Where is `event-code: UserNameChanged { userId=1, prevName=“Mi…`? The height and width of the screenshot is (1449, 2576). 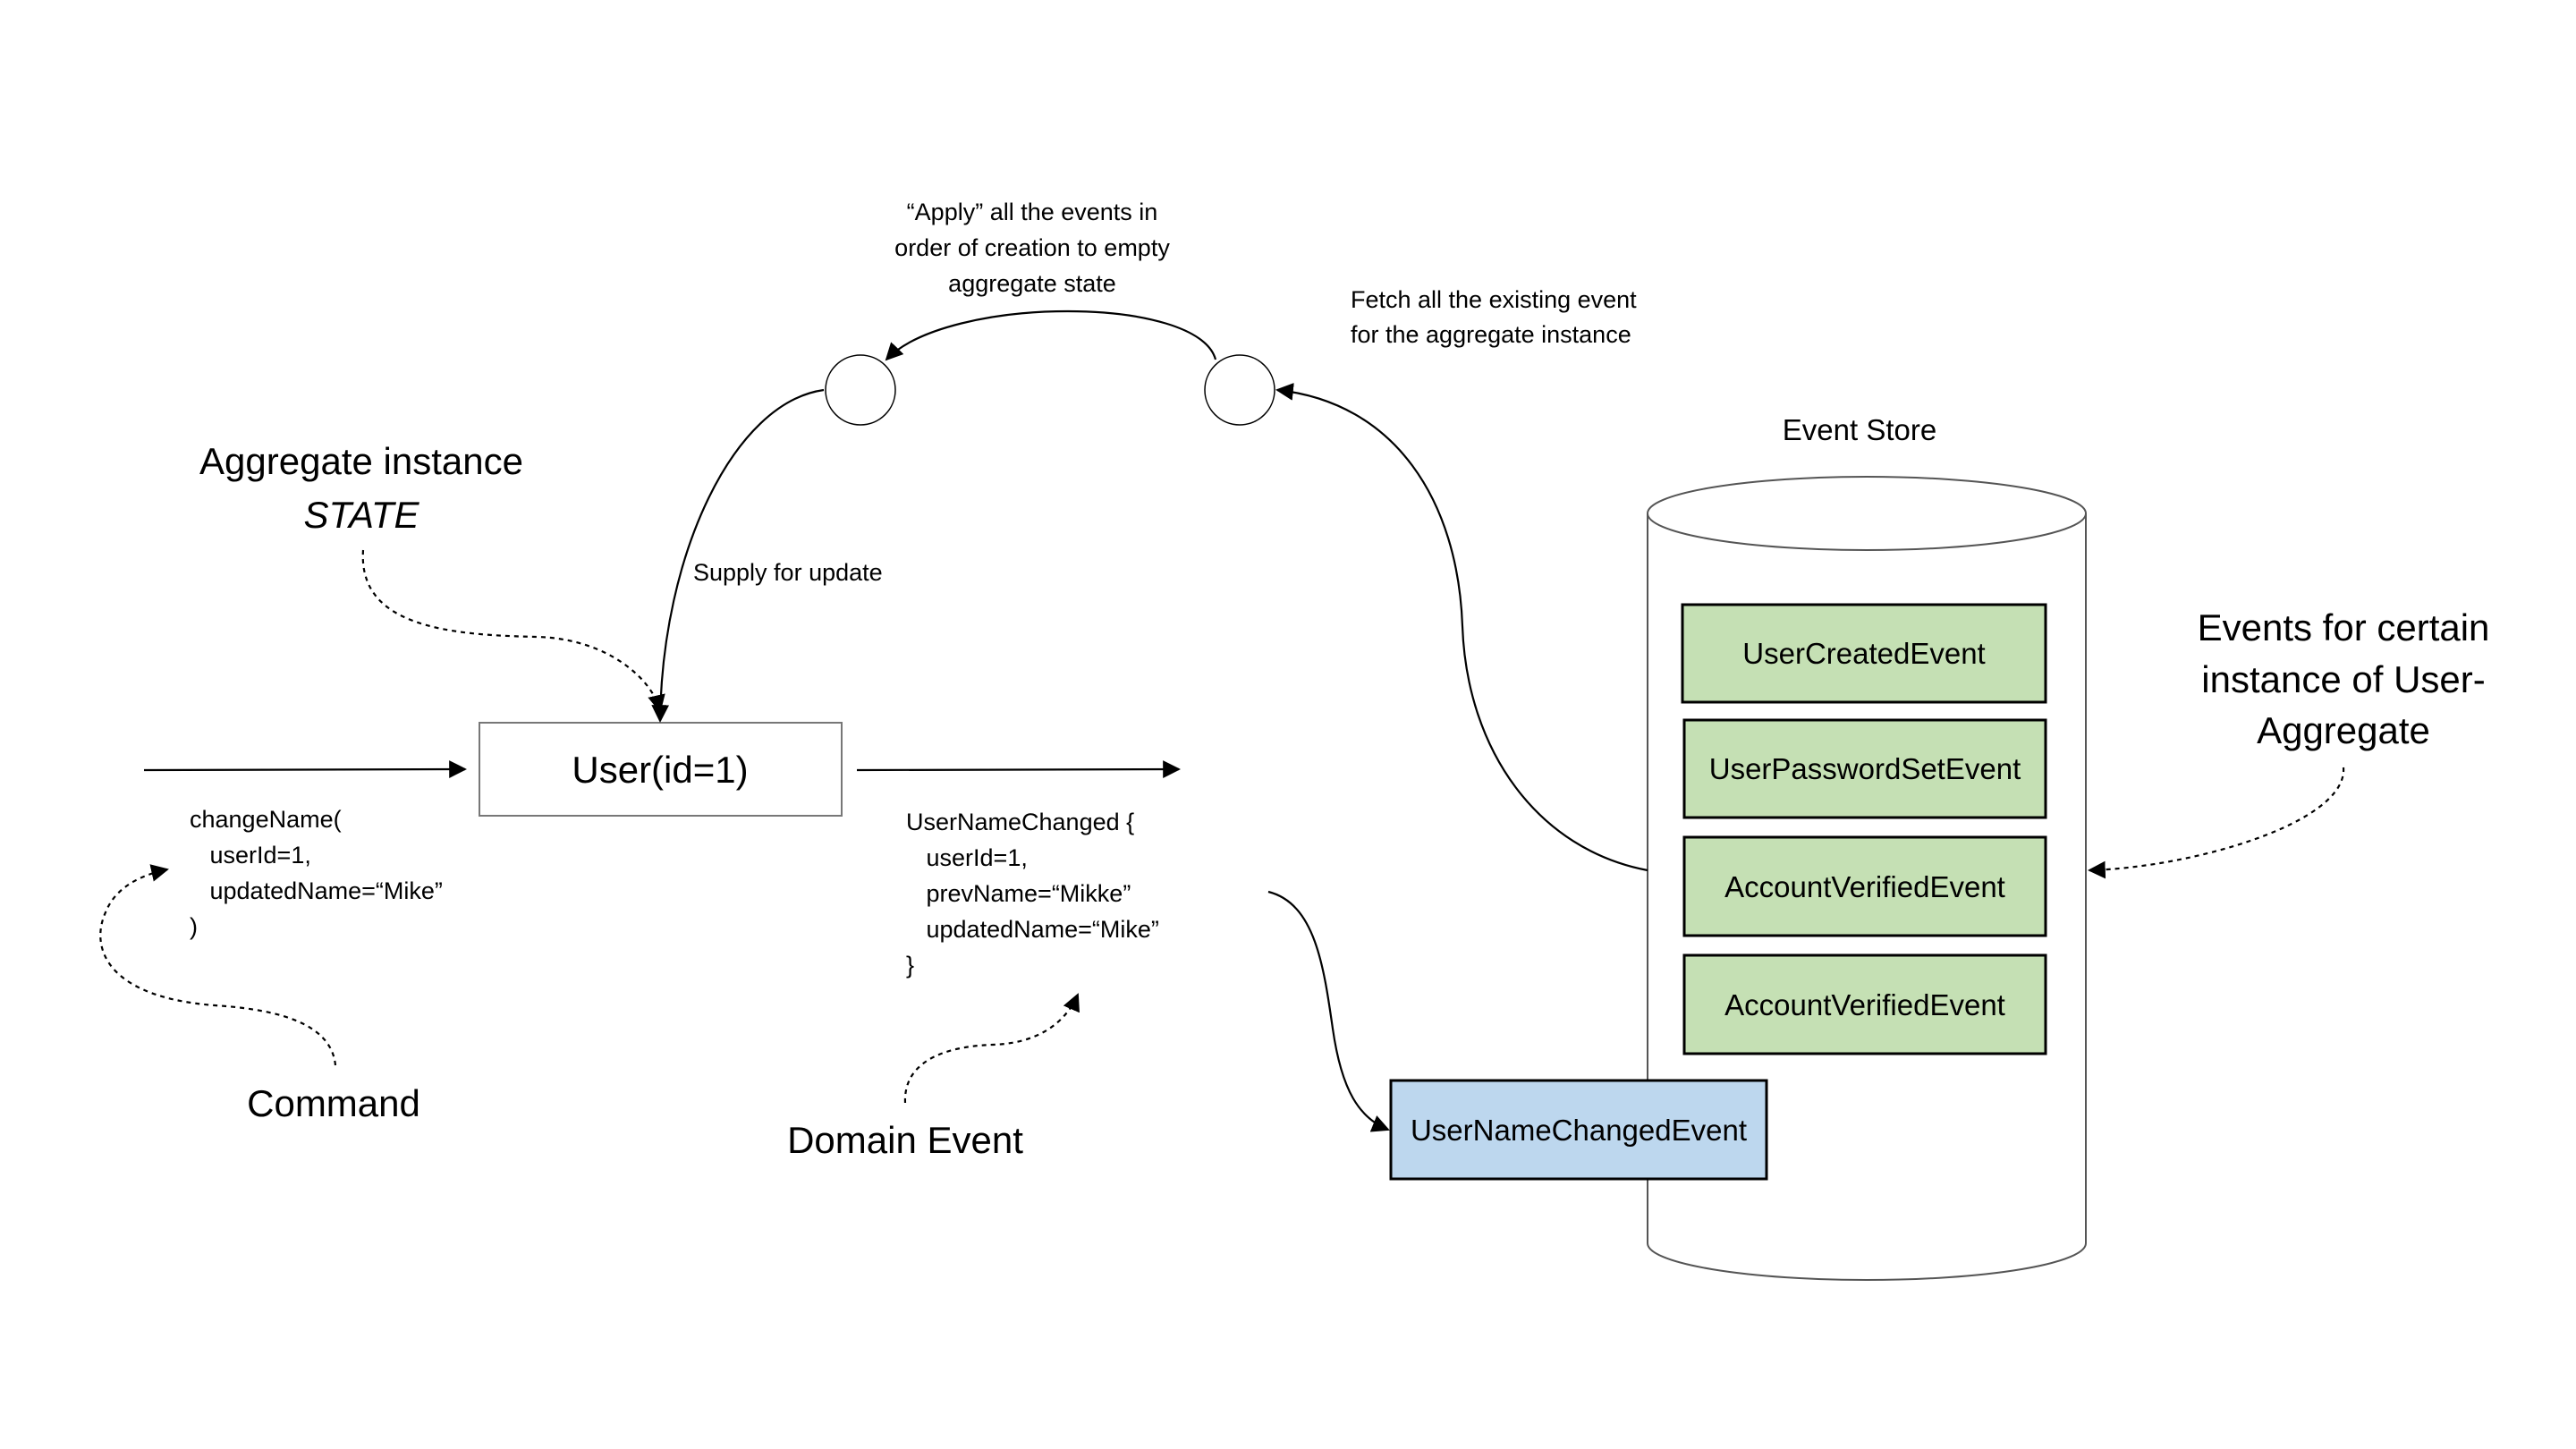
event-code: UserNameChanged { userId=1, prevName=“Mi… is located at coordinates (1032, 894).